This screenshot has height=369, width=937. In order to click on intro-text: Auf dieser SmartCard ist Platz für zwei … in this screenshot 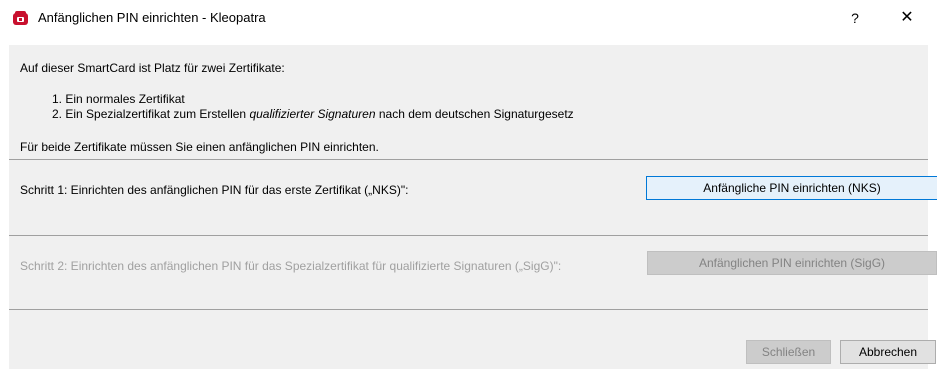, I will do `click(152, 68)`.